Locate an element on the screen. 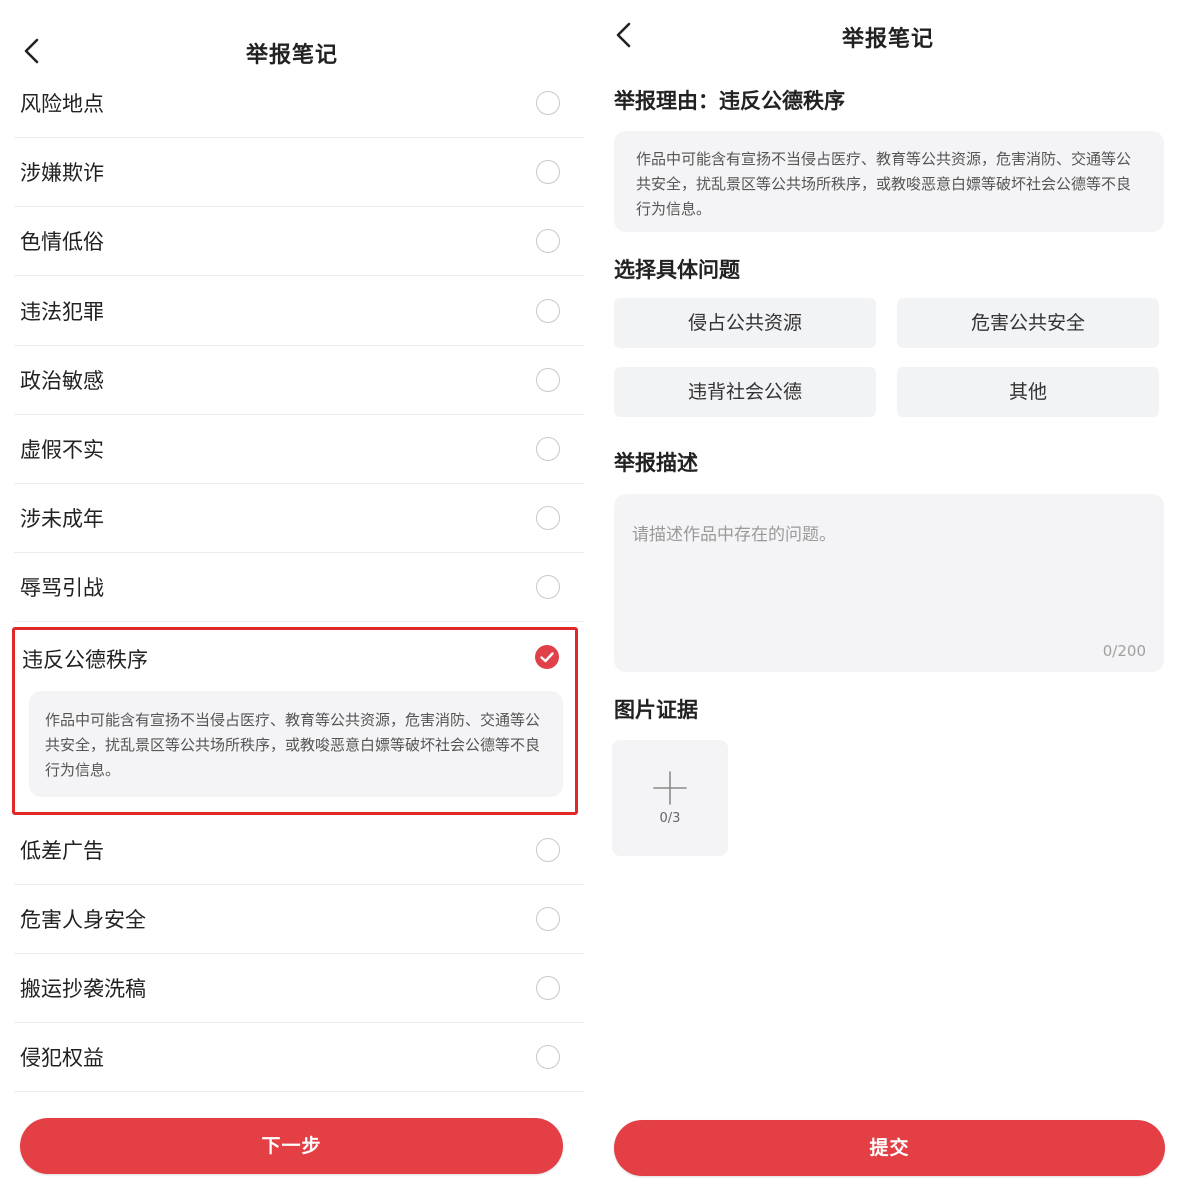 The width and height of the screenshot is (1200, 1200). reason-row: 色情低俗 is located at coordinates (299, 241).